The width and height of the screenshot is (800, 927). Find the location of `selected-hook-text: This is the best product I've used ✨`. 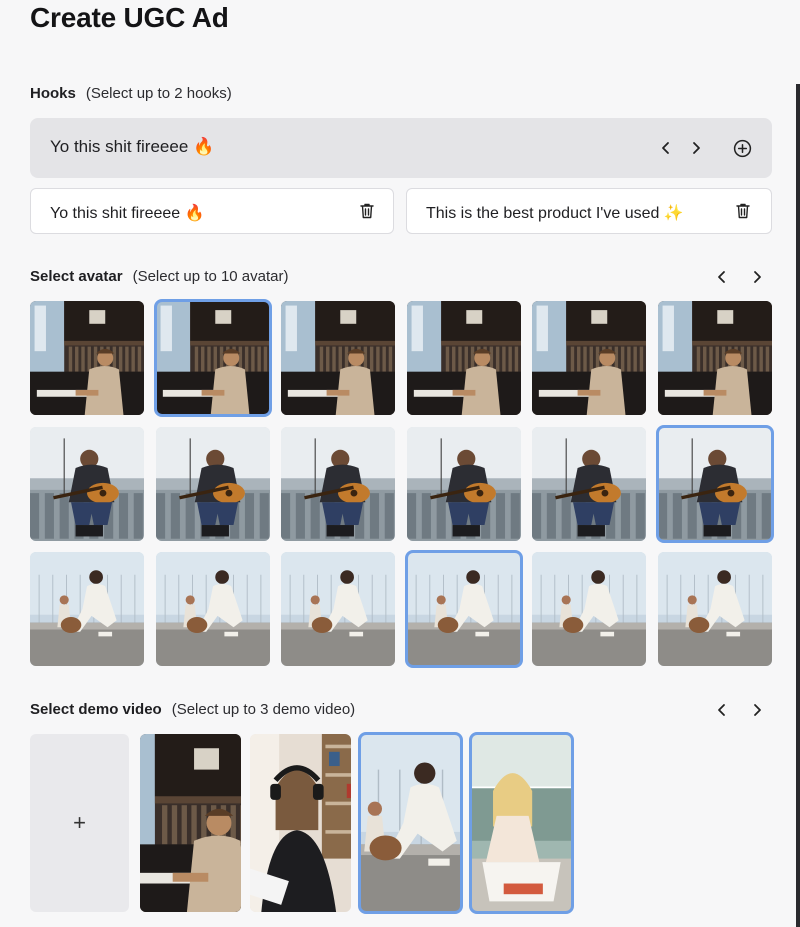

selected-hook-text: This is the best product I've used ✨ is located at coordinates (555, 213).